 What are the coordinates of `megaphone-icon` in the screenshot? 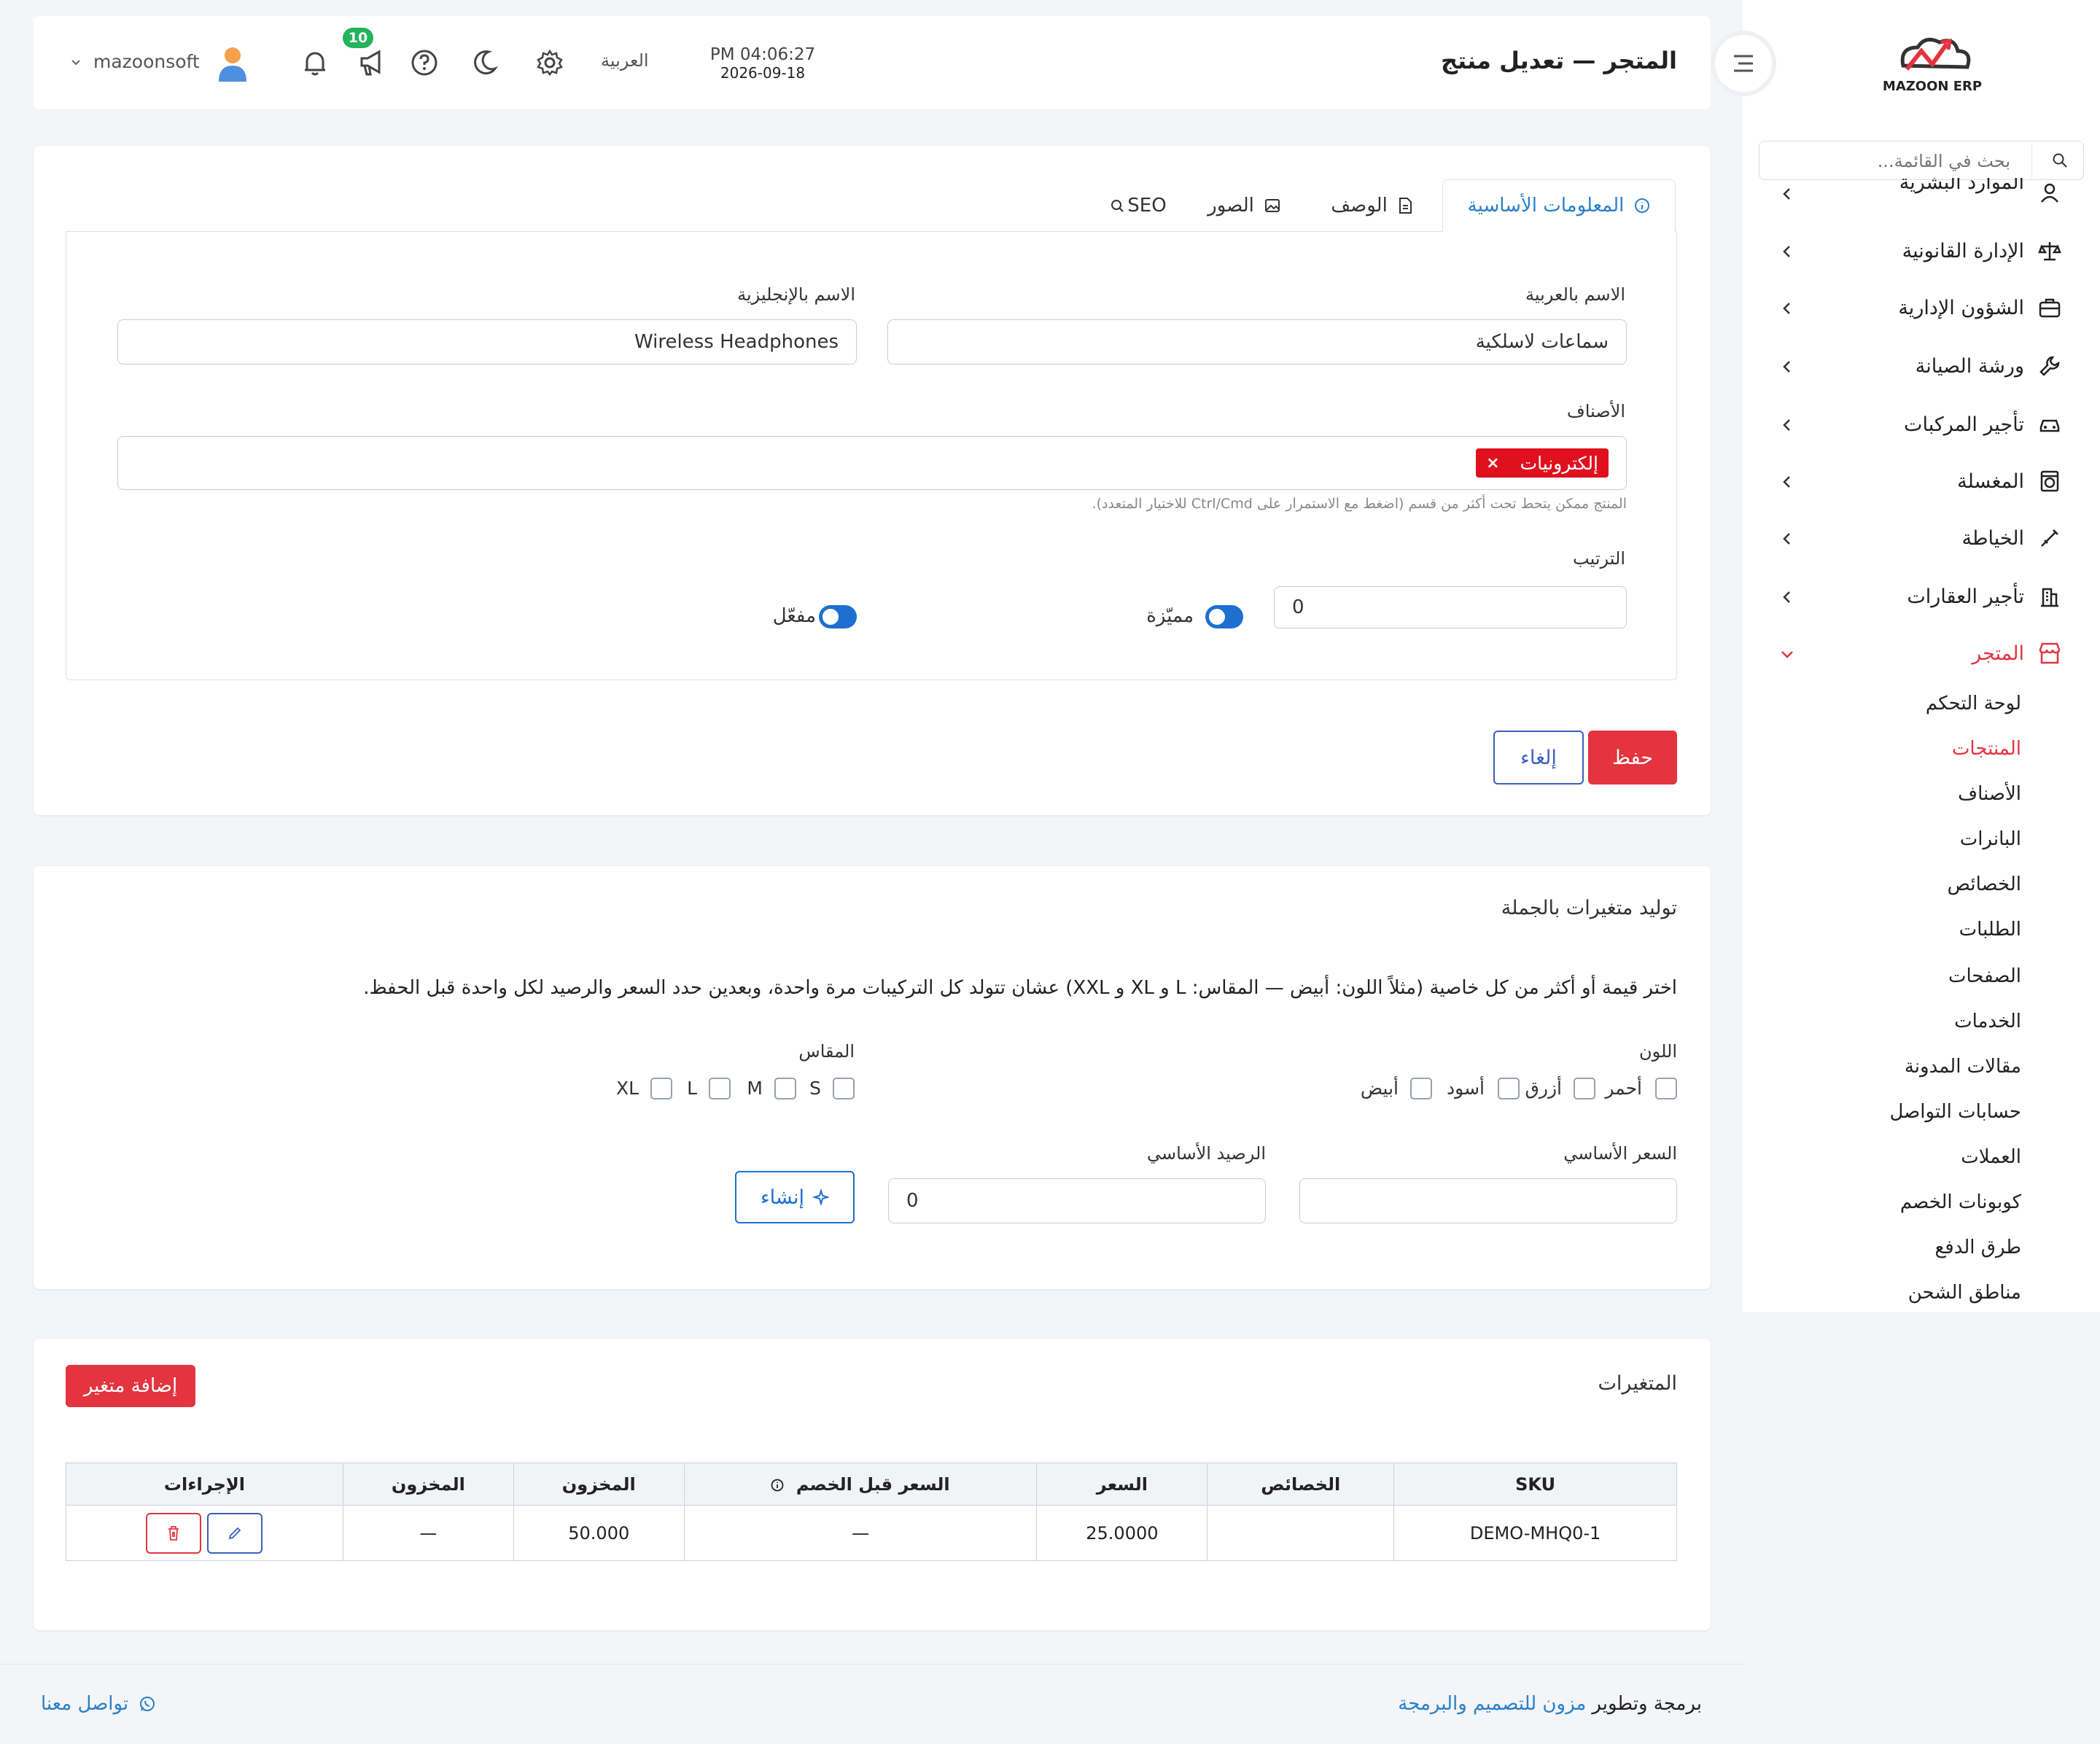 It's located at (372, 62).